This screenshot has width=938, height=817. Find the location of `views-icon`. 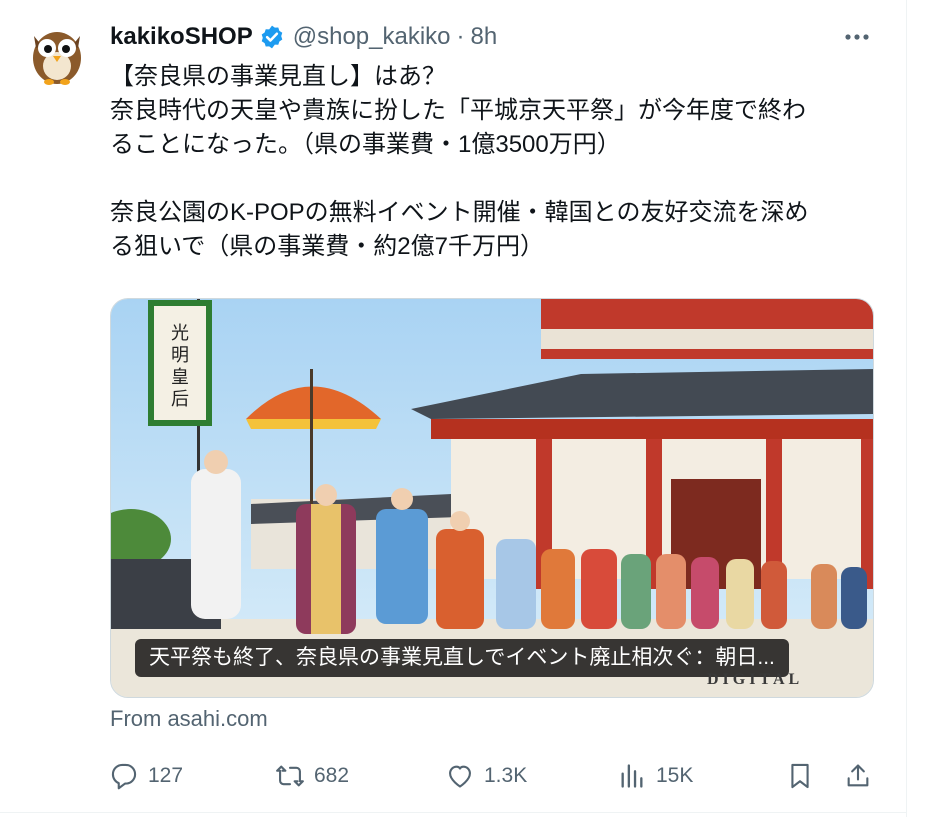

views-icon is located at coordinates (632, 776).